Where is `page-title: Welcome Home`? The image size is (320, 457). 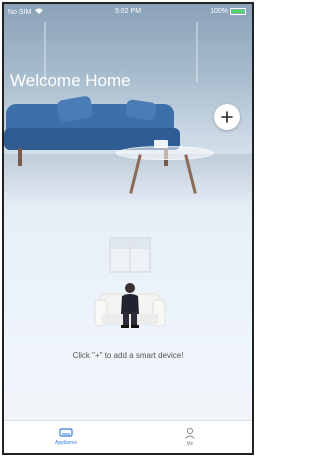 page-title: Welcome Home is located at coordinates (70, 80).